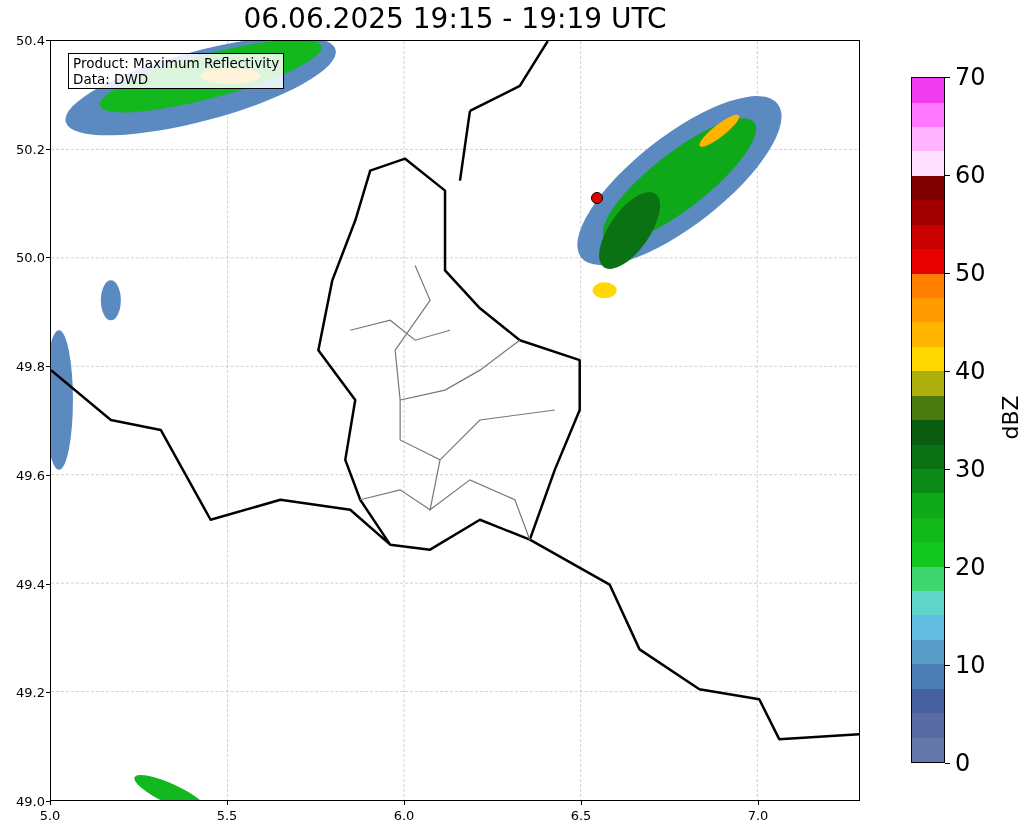 The width and height of the screenshot is (1023, 834). Describe the element at coordinates (30, 40) in the screenshot. I see `y-tick-label: 50.4` at that location.